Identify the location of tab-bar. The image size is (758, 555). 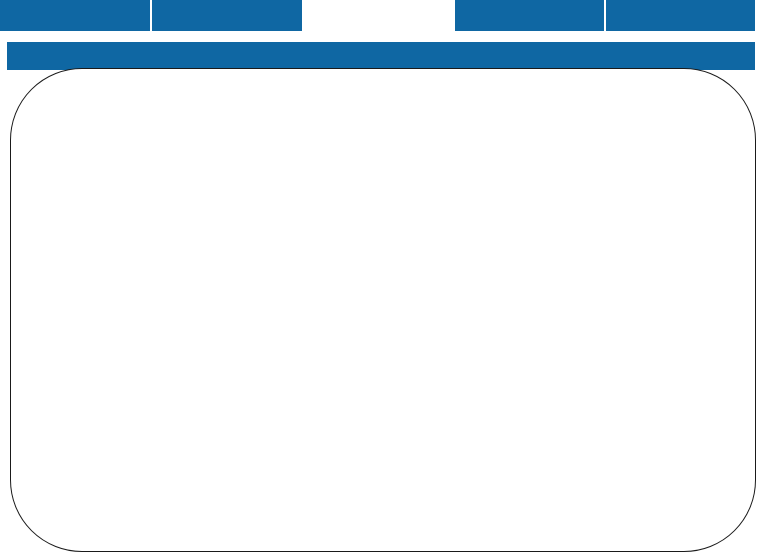
(379, 15).